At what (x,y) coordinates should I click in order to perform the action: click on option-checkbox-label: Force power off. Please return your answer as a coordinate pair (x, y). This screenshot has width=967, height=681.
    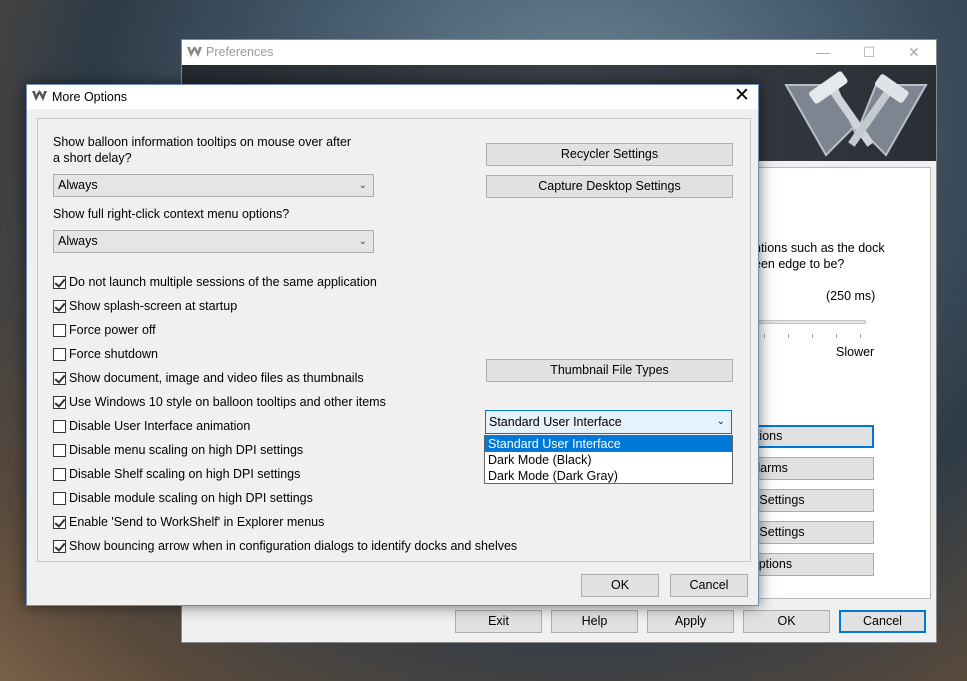
    Looking at the image, I should click on (112, 330).